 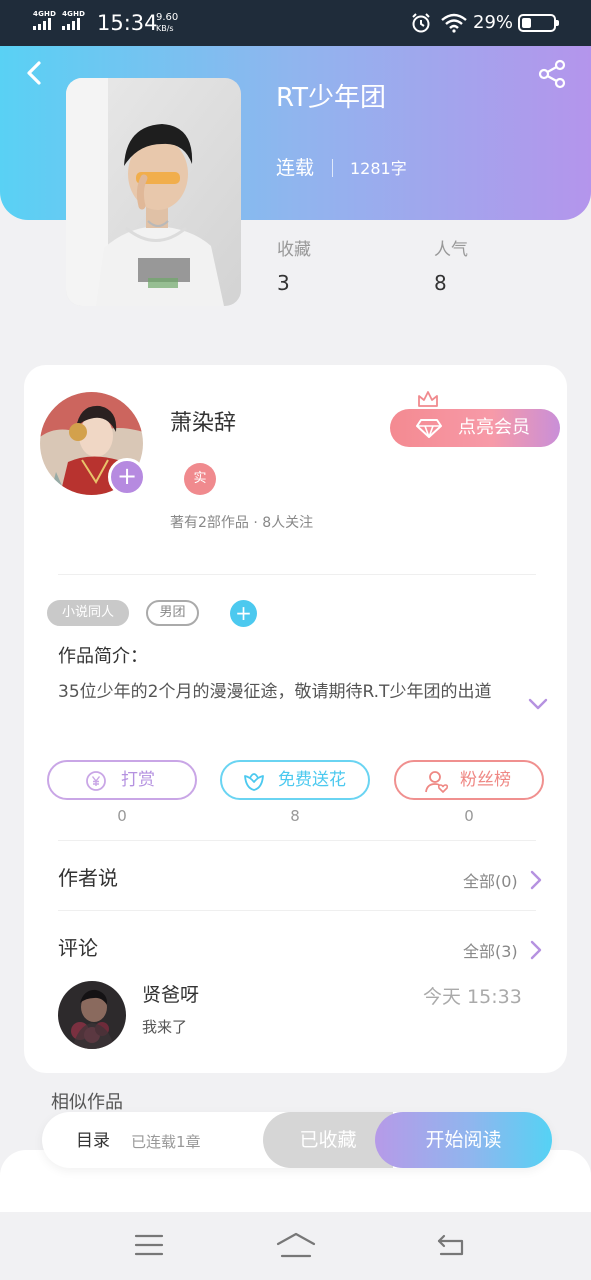 I want to click on author-says-title: 作者说, so click(x=88, y=878).